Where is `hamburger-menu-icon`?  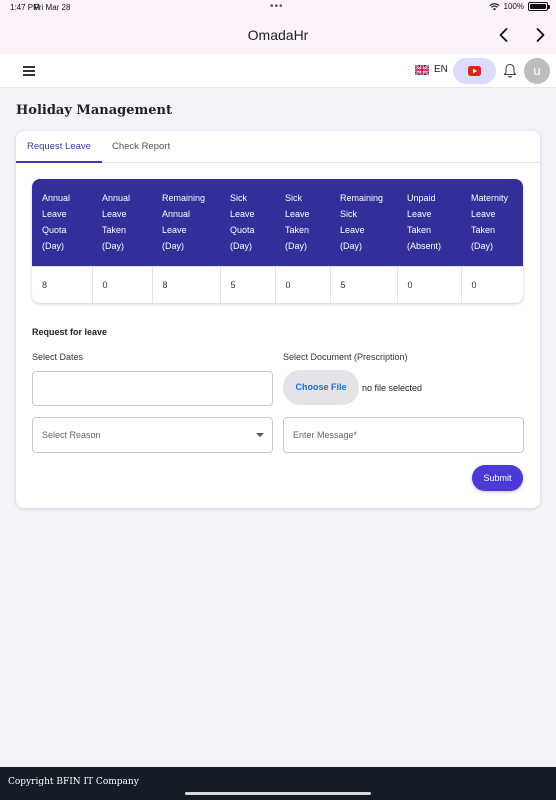 hamburger-menu-icon is located at coordinates (29, 71).